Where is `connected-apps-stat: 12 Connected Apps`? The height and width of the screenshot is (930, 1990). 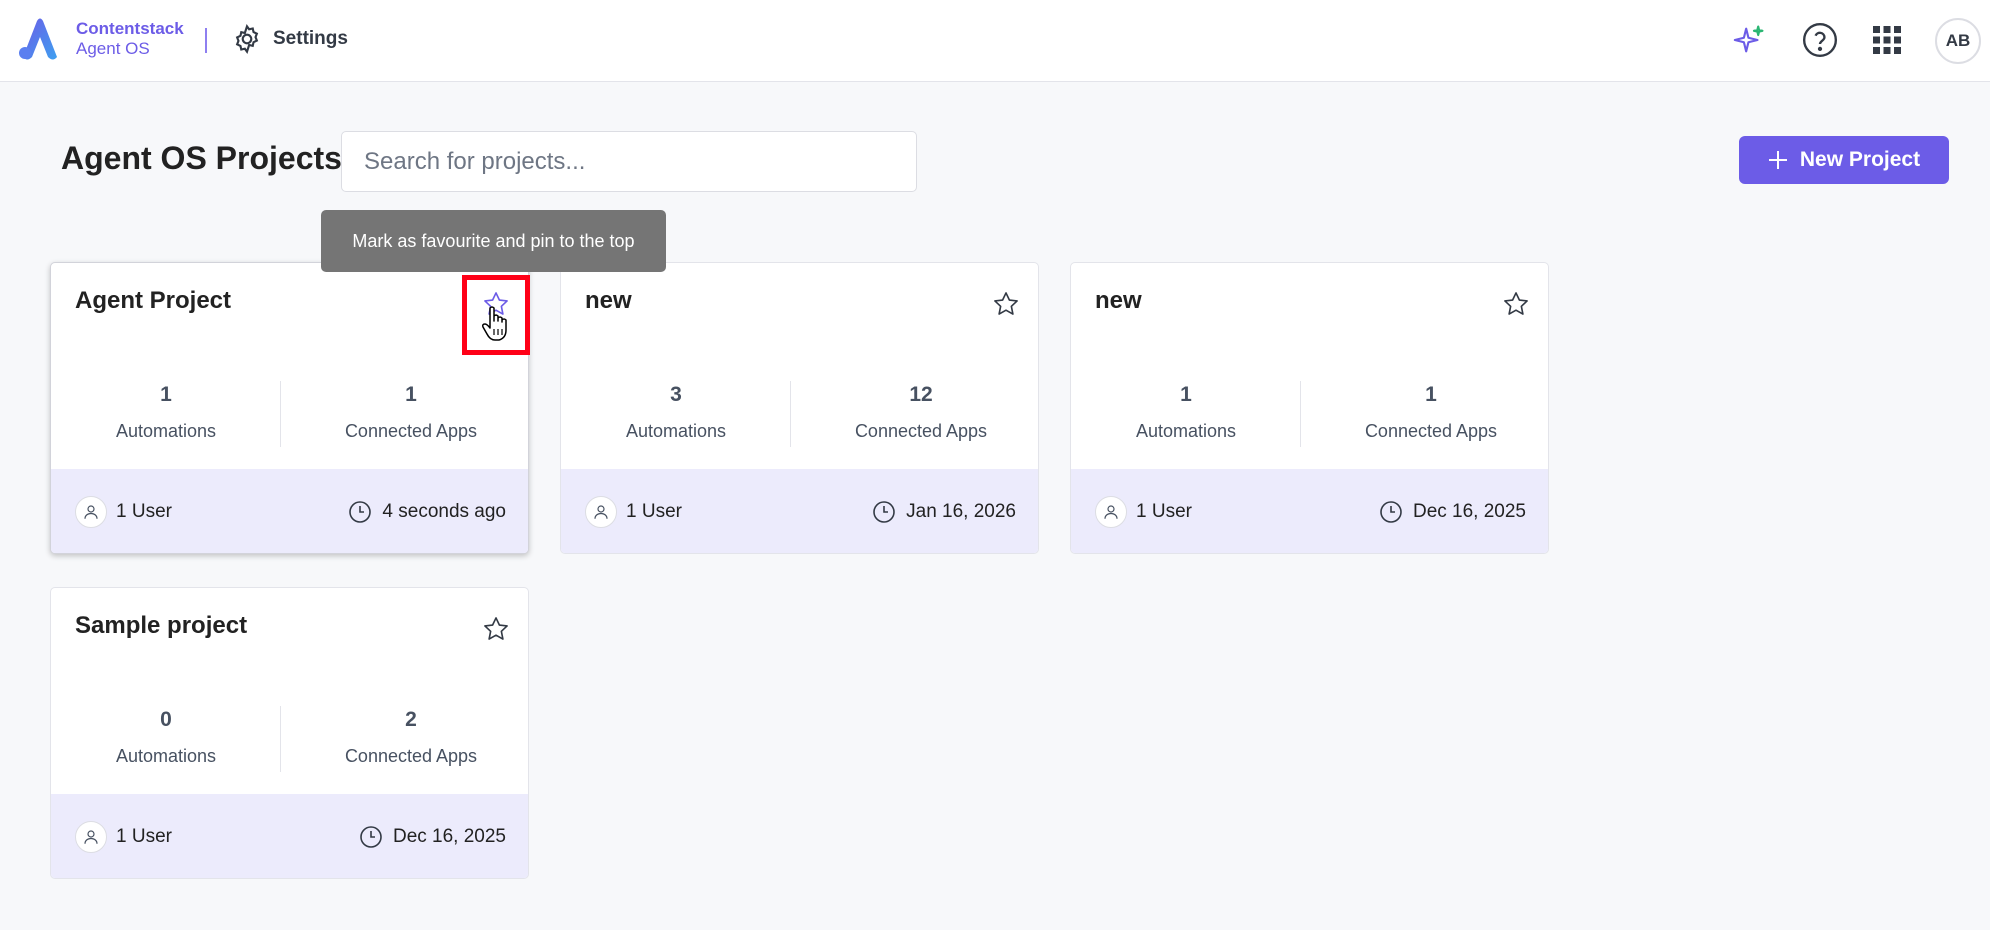 connected-apps-stat: 12 Connected Apps is located at coordinates (921, 412).